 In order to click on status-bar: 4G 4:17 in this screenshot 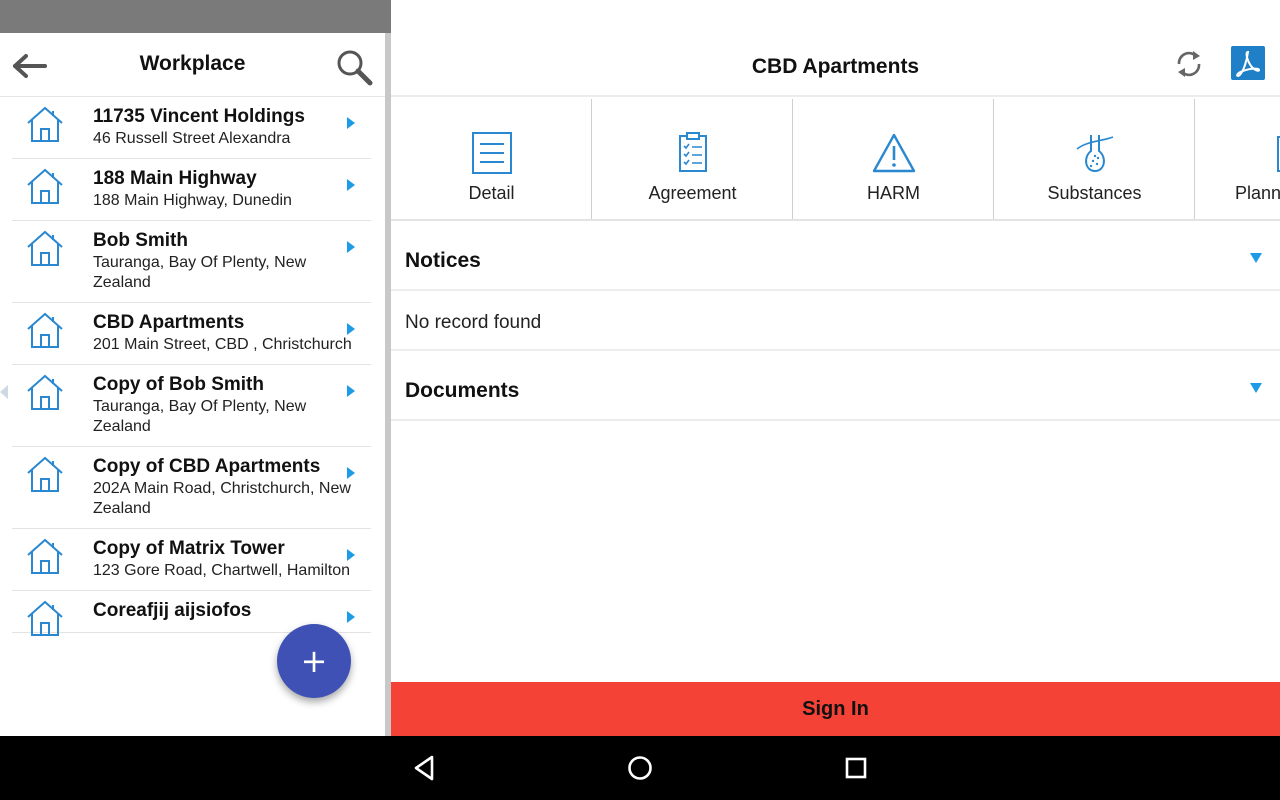, I will do `click(640, 16)`.